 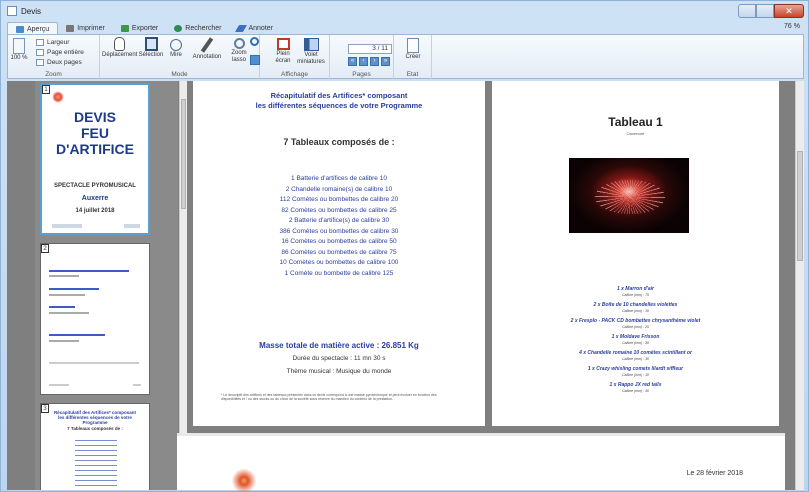 What do you see at coordinates (40, 62) in the screenshot?
I see `two-pages-icon` at bounding box center [40, 62].